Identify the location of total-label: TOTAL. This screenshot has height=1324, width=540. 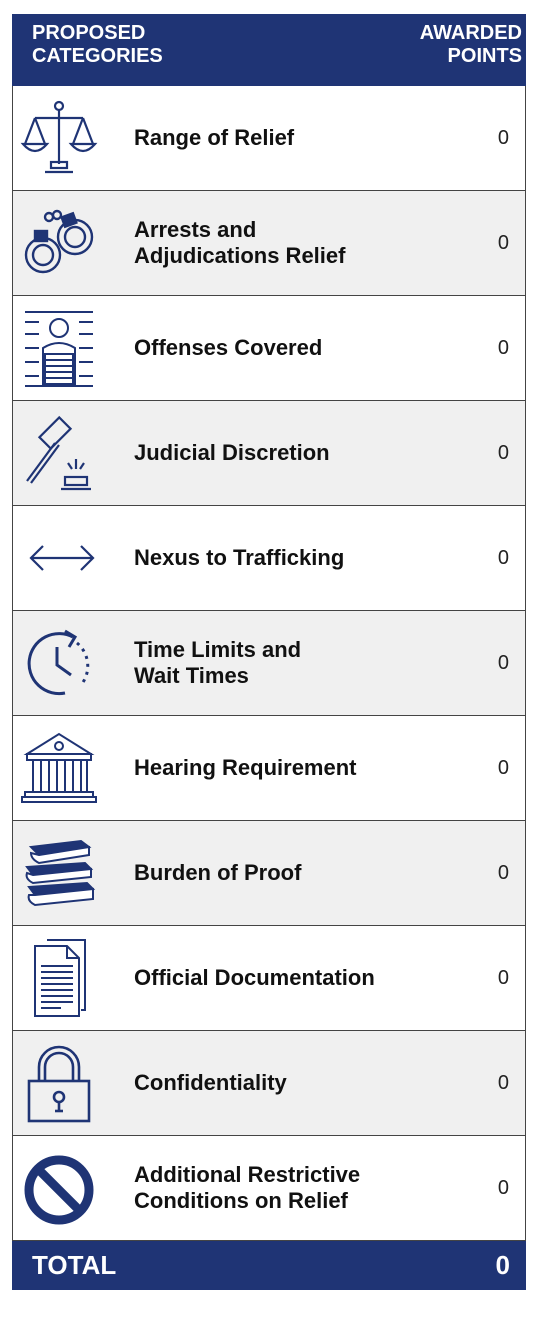
(74, 1265).